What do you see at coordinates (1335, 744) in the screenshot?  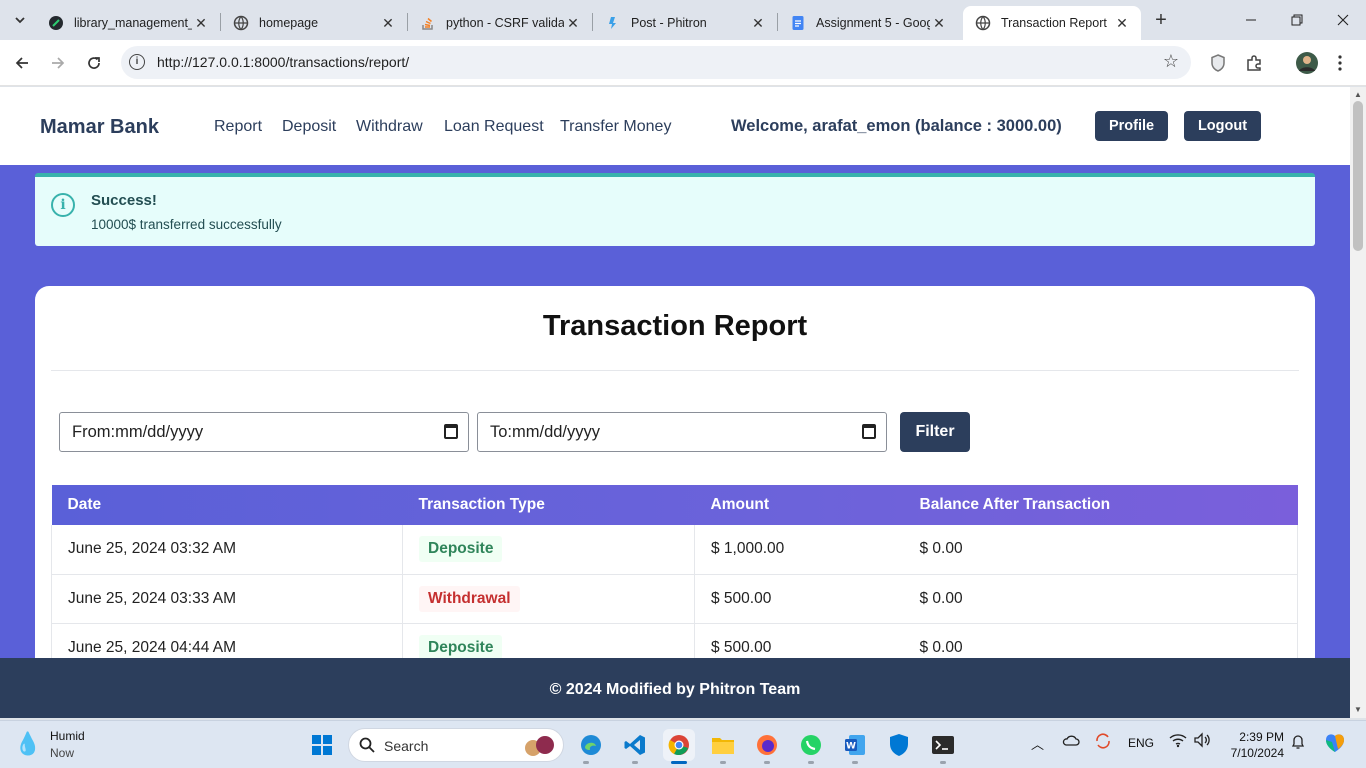 I see `copilot-icon` at bounding box center [1335, 744].